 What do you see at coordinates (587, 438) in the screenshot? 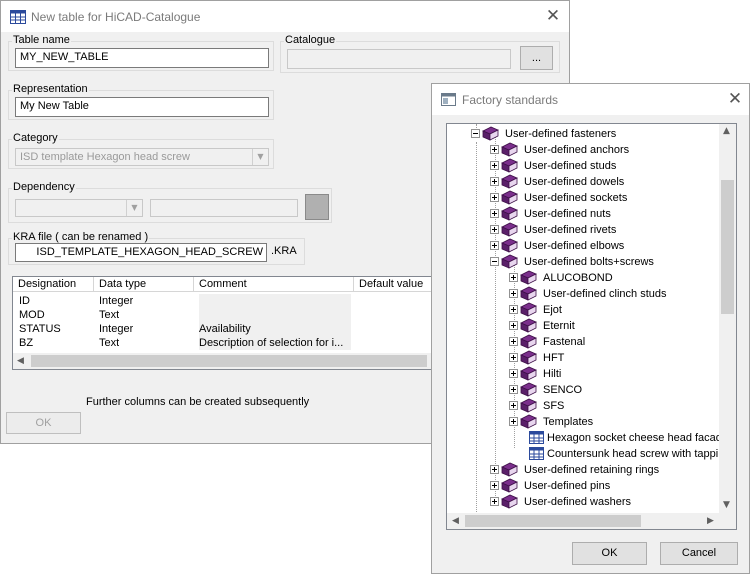
I see `tree-item: Hexagon socket cheese head facade` at bounding box center [587, 438].